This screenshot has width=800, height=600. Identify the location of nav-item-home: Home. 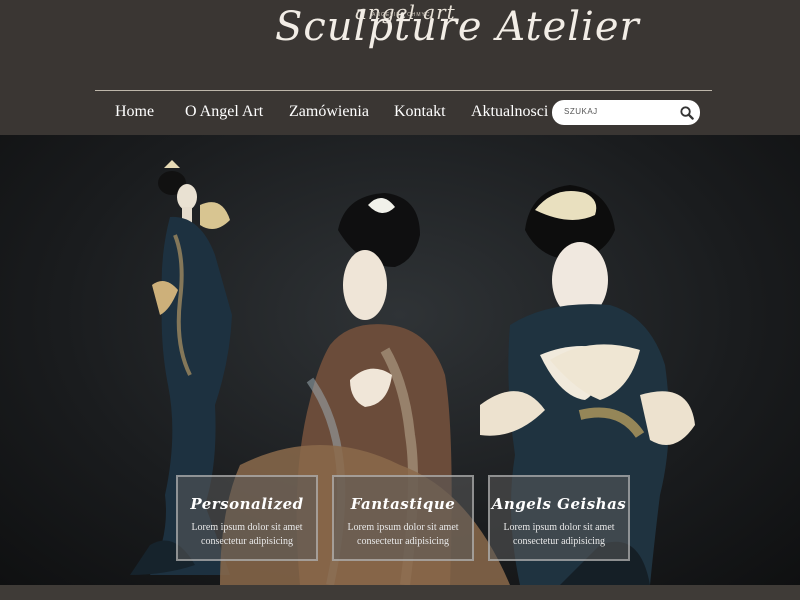
(134, 112).